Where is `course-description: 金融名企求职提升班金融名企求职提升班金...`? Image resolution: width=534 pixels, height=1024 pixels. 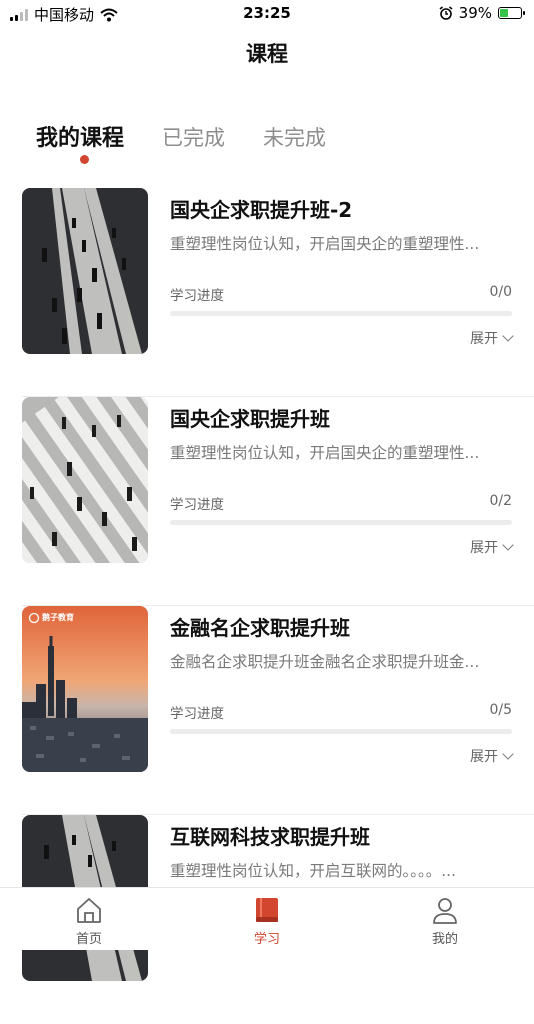
course-description: 金融名企求职提升班金融名企求职提升班金... is located at coordinates (325, 662).